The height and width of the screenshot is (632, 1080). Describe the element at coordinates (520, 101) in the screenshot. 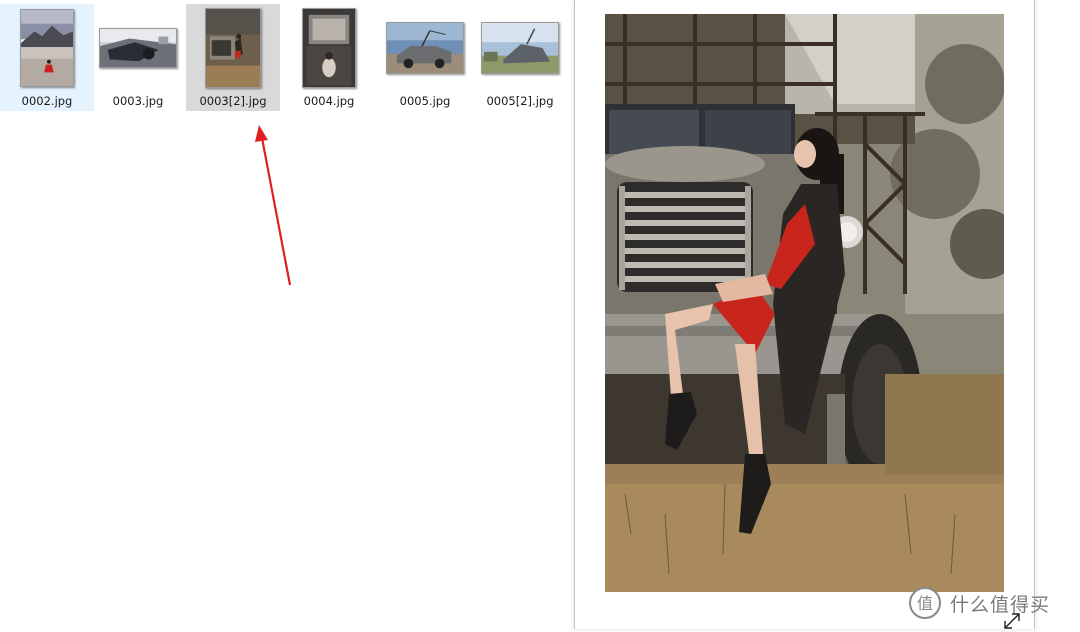

I see `file-name: 0005[2].jpg` at that location.